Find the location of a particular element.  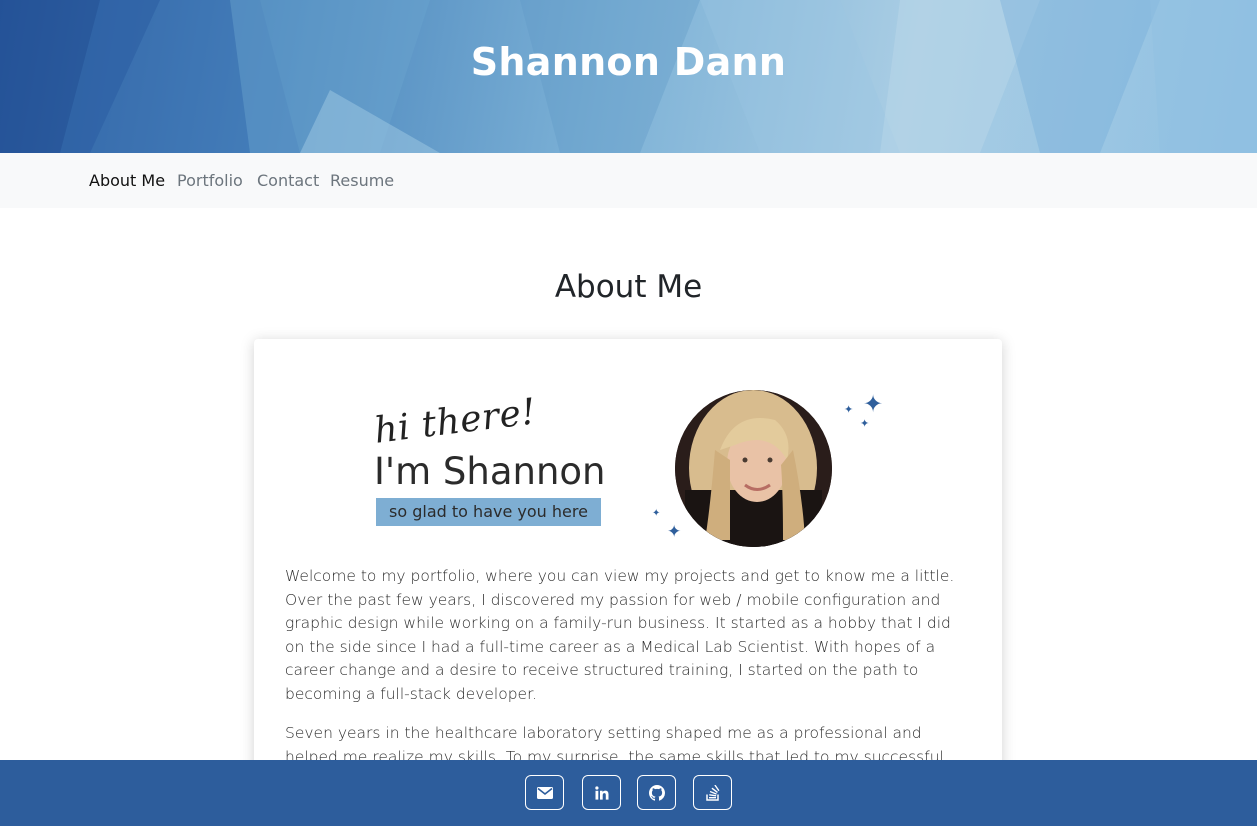

greeting-name: I'm Shannon is located at coordinates (490, 471).